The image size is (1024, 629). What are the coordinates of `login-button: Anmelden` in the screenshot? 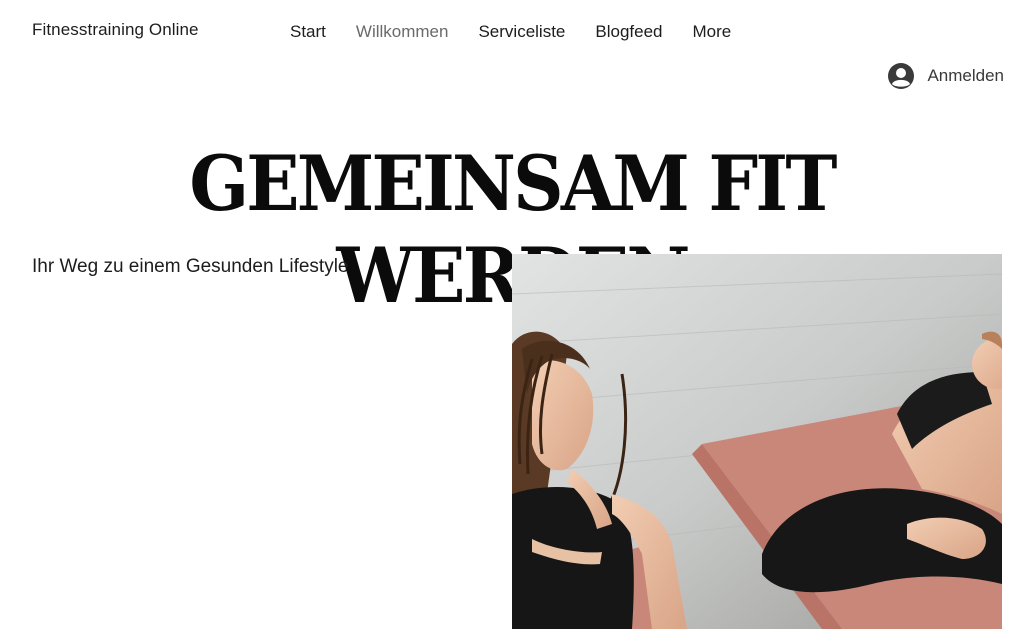 It's located at (945, 76).